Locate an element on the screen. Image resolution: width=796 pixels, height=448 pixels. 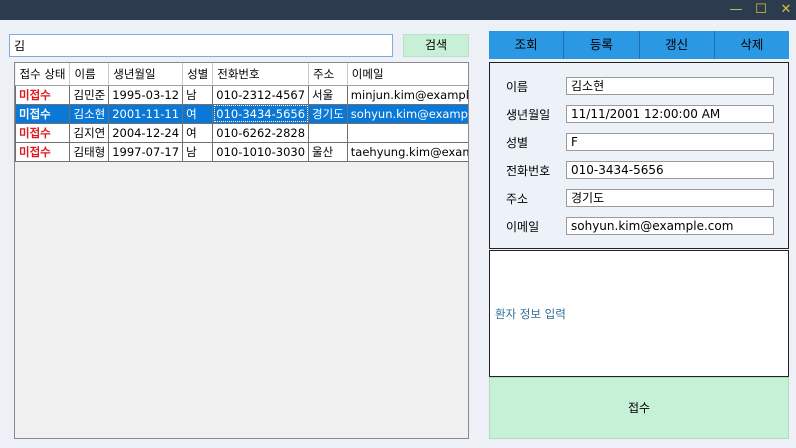
name-label: 이름 is located at coordinates (517, 87).